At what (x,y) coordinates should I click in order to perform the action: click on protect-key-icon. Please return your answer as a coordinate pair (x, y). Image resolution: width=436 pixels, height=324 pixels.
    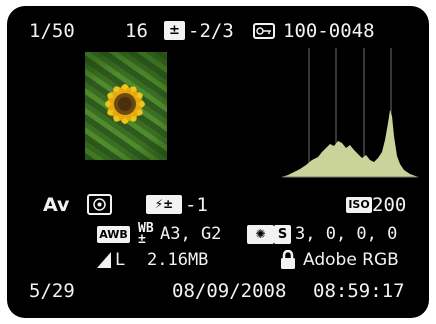
    Looking at the image, I should click on (264, 31).